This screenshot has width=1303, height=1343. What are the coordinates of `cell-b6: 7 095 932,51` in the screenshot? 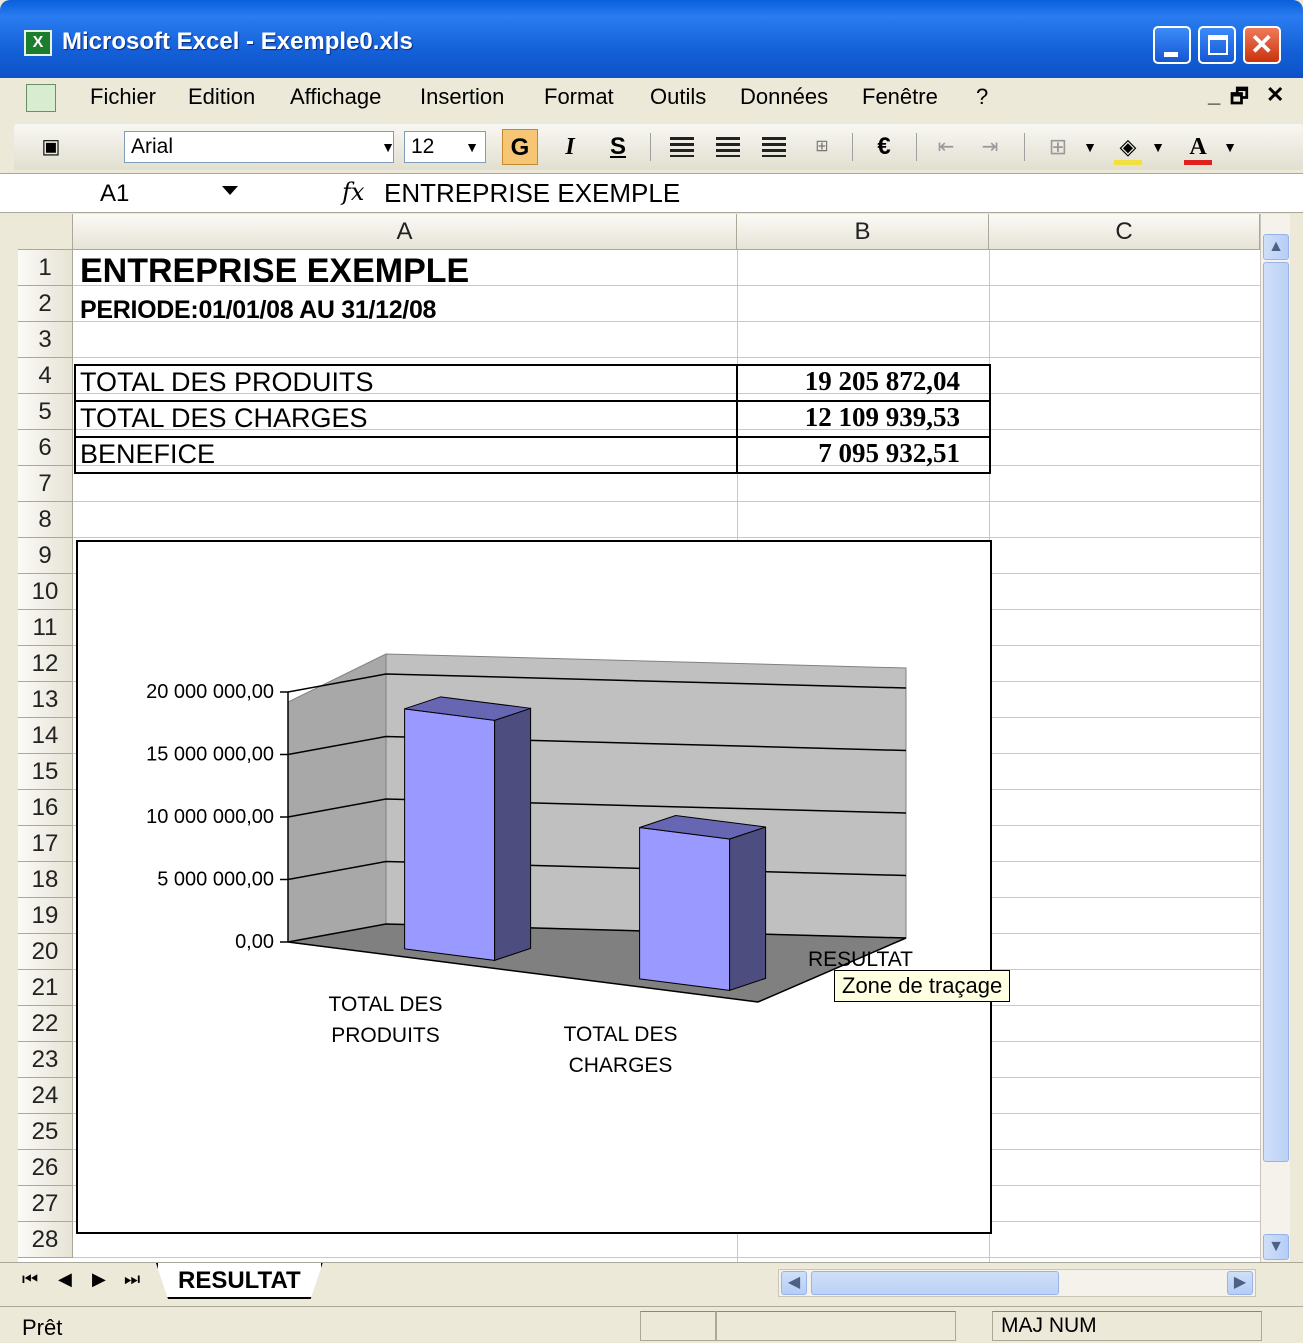 It's located at (851, 453).